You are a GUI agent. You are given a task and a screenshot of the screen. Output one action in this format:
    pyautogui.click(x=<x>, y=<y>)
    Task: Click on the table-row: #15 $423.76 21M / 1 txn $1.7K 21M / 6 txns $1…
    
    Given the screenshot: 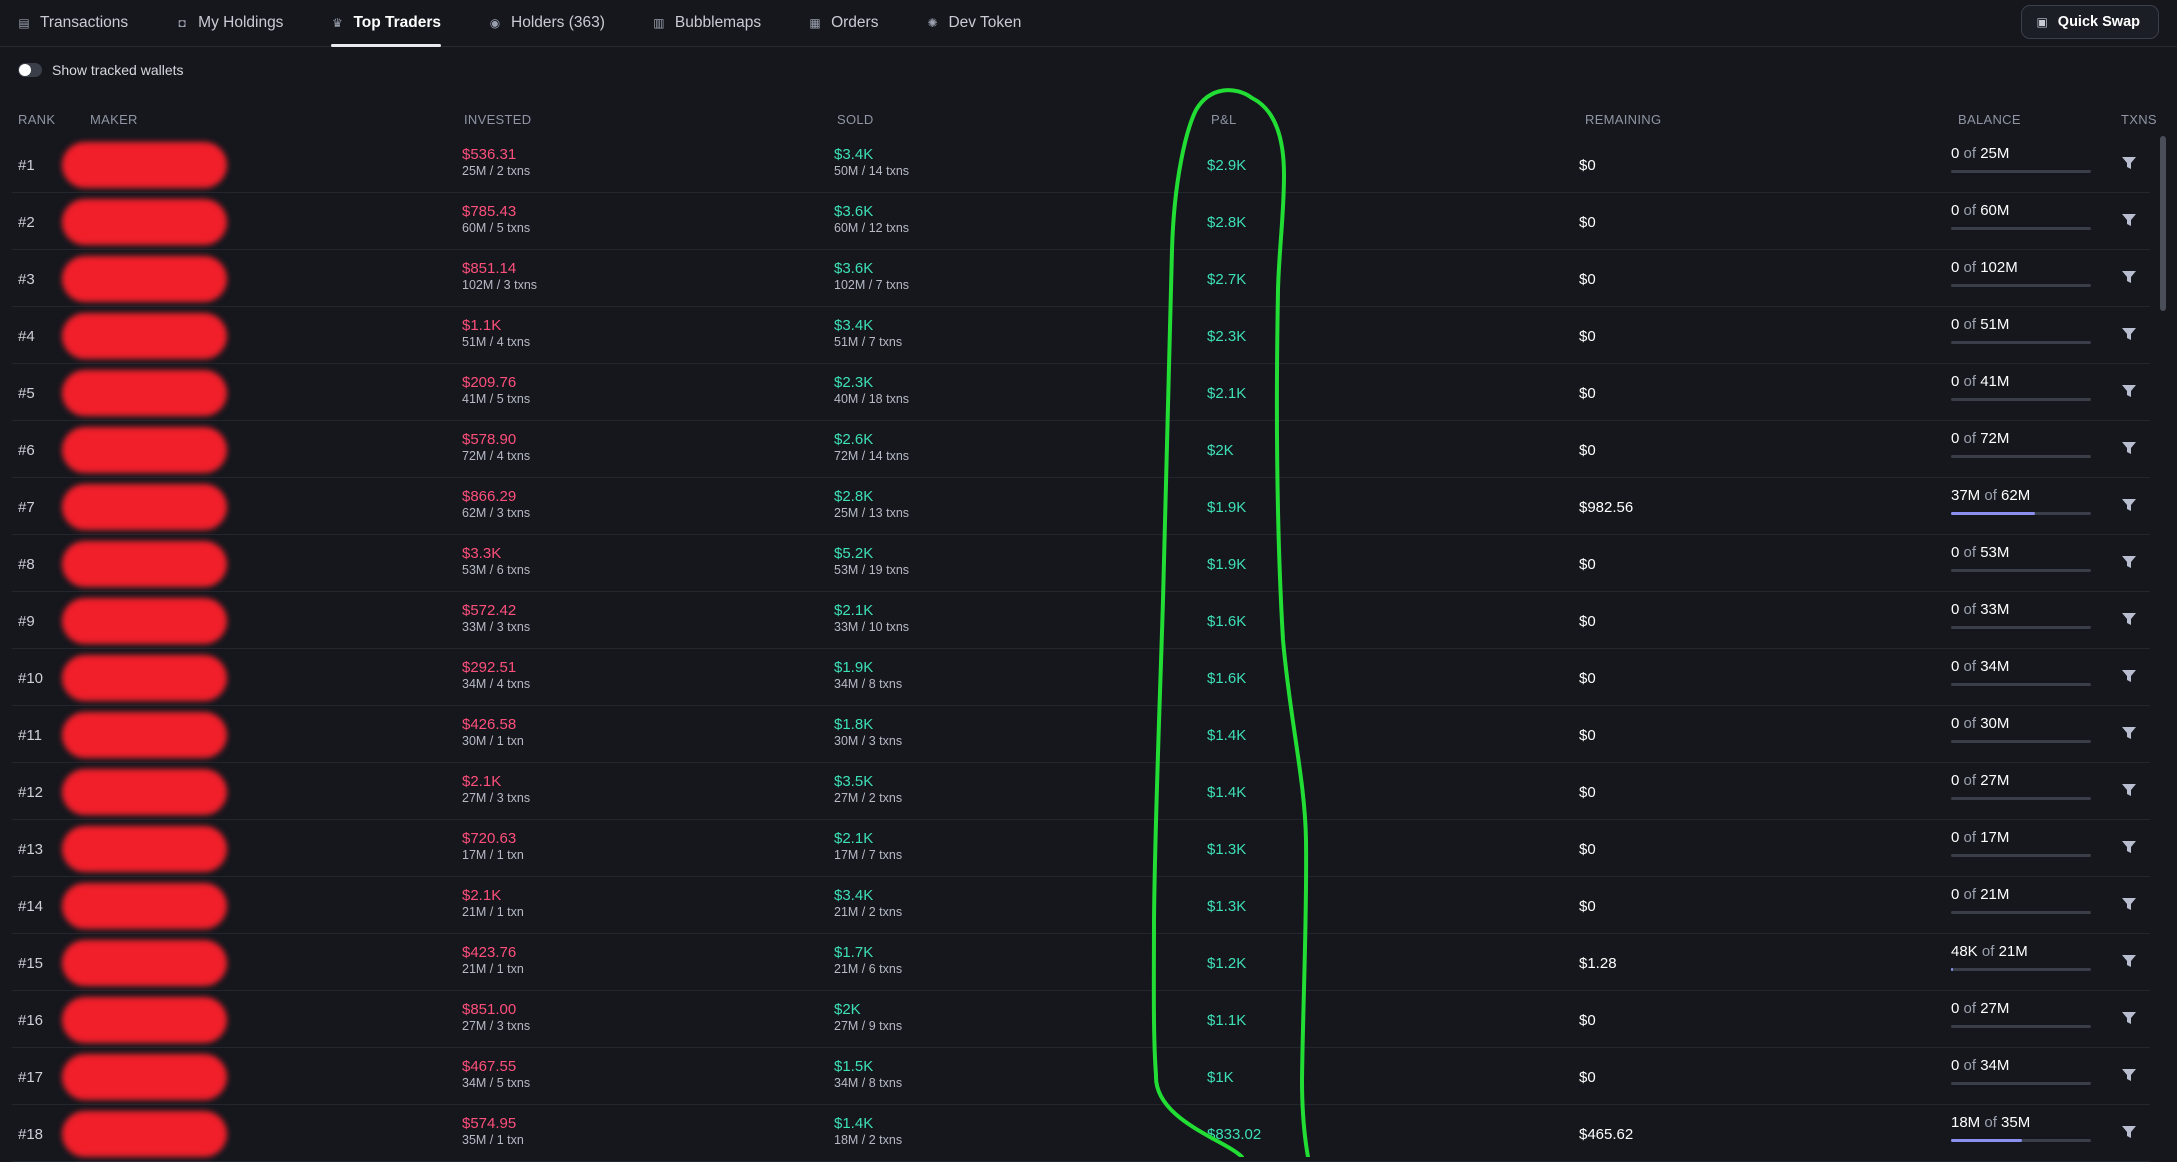 What is the action you would take?
    pyautogui.click(x=1081, y=962)
    